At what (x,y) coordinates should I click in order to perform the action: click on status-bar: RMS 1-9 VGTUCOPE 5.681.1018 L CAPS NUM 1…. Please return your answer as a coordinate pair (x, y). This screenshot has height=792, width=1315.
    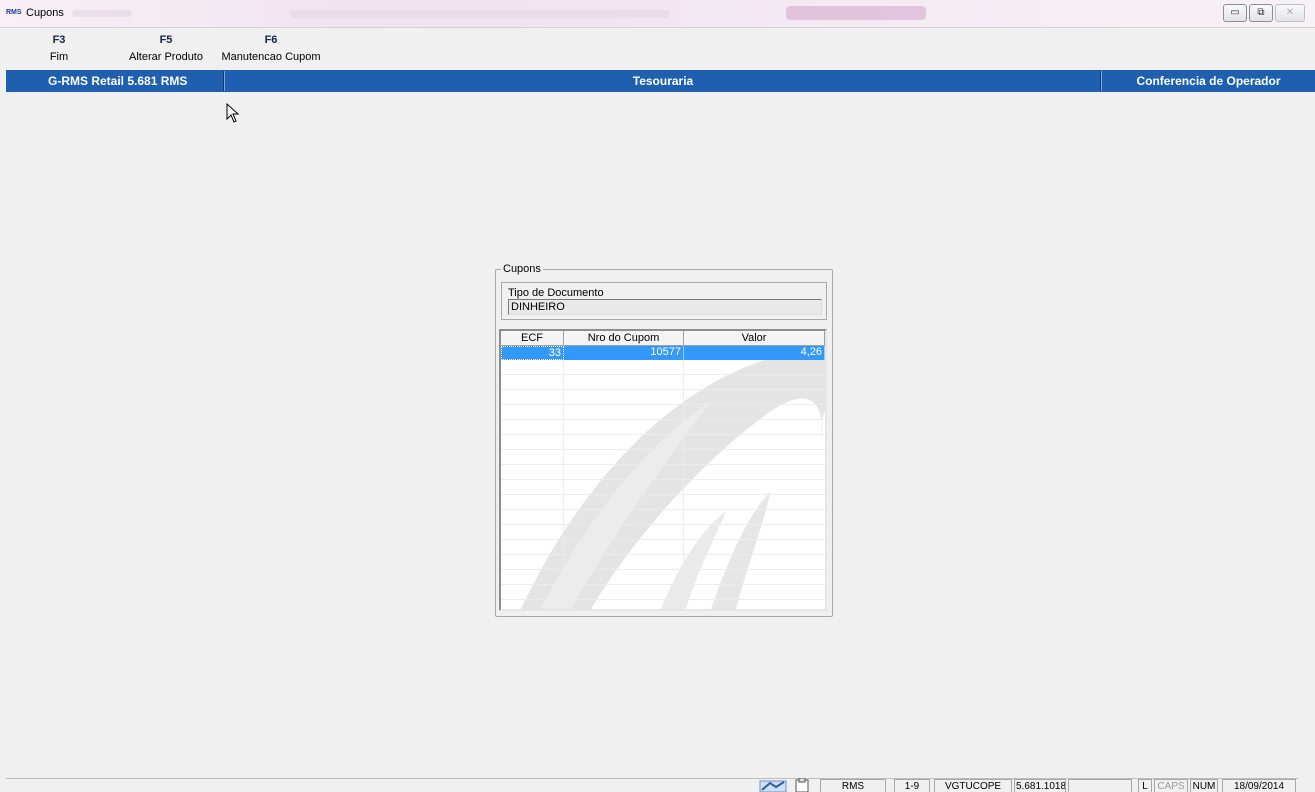
    Looking at the image, I should click on (657, 784).